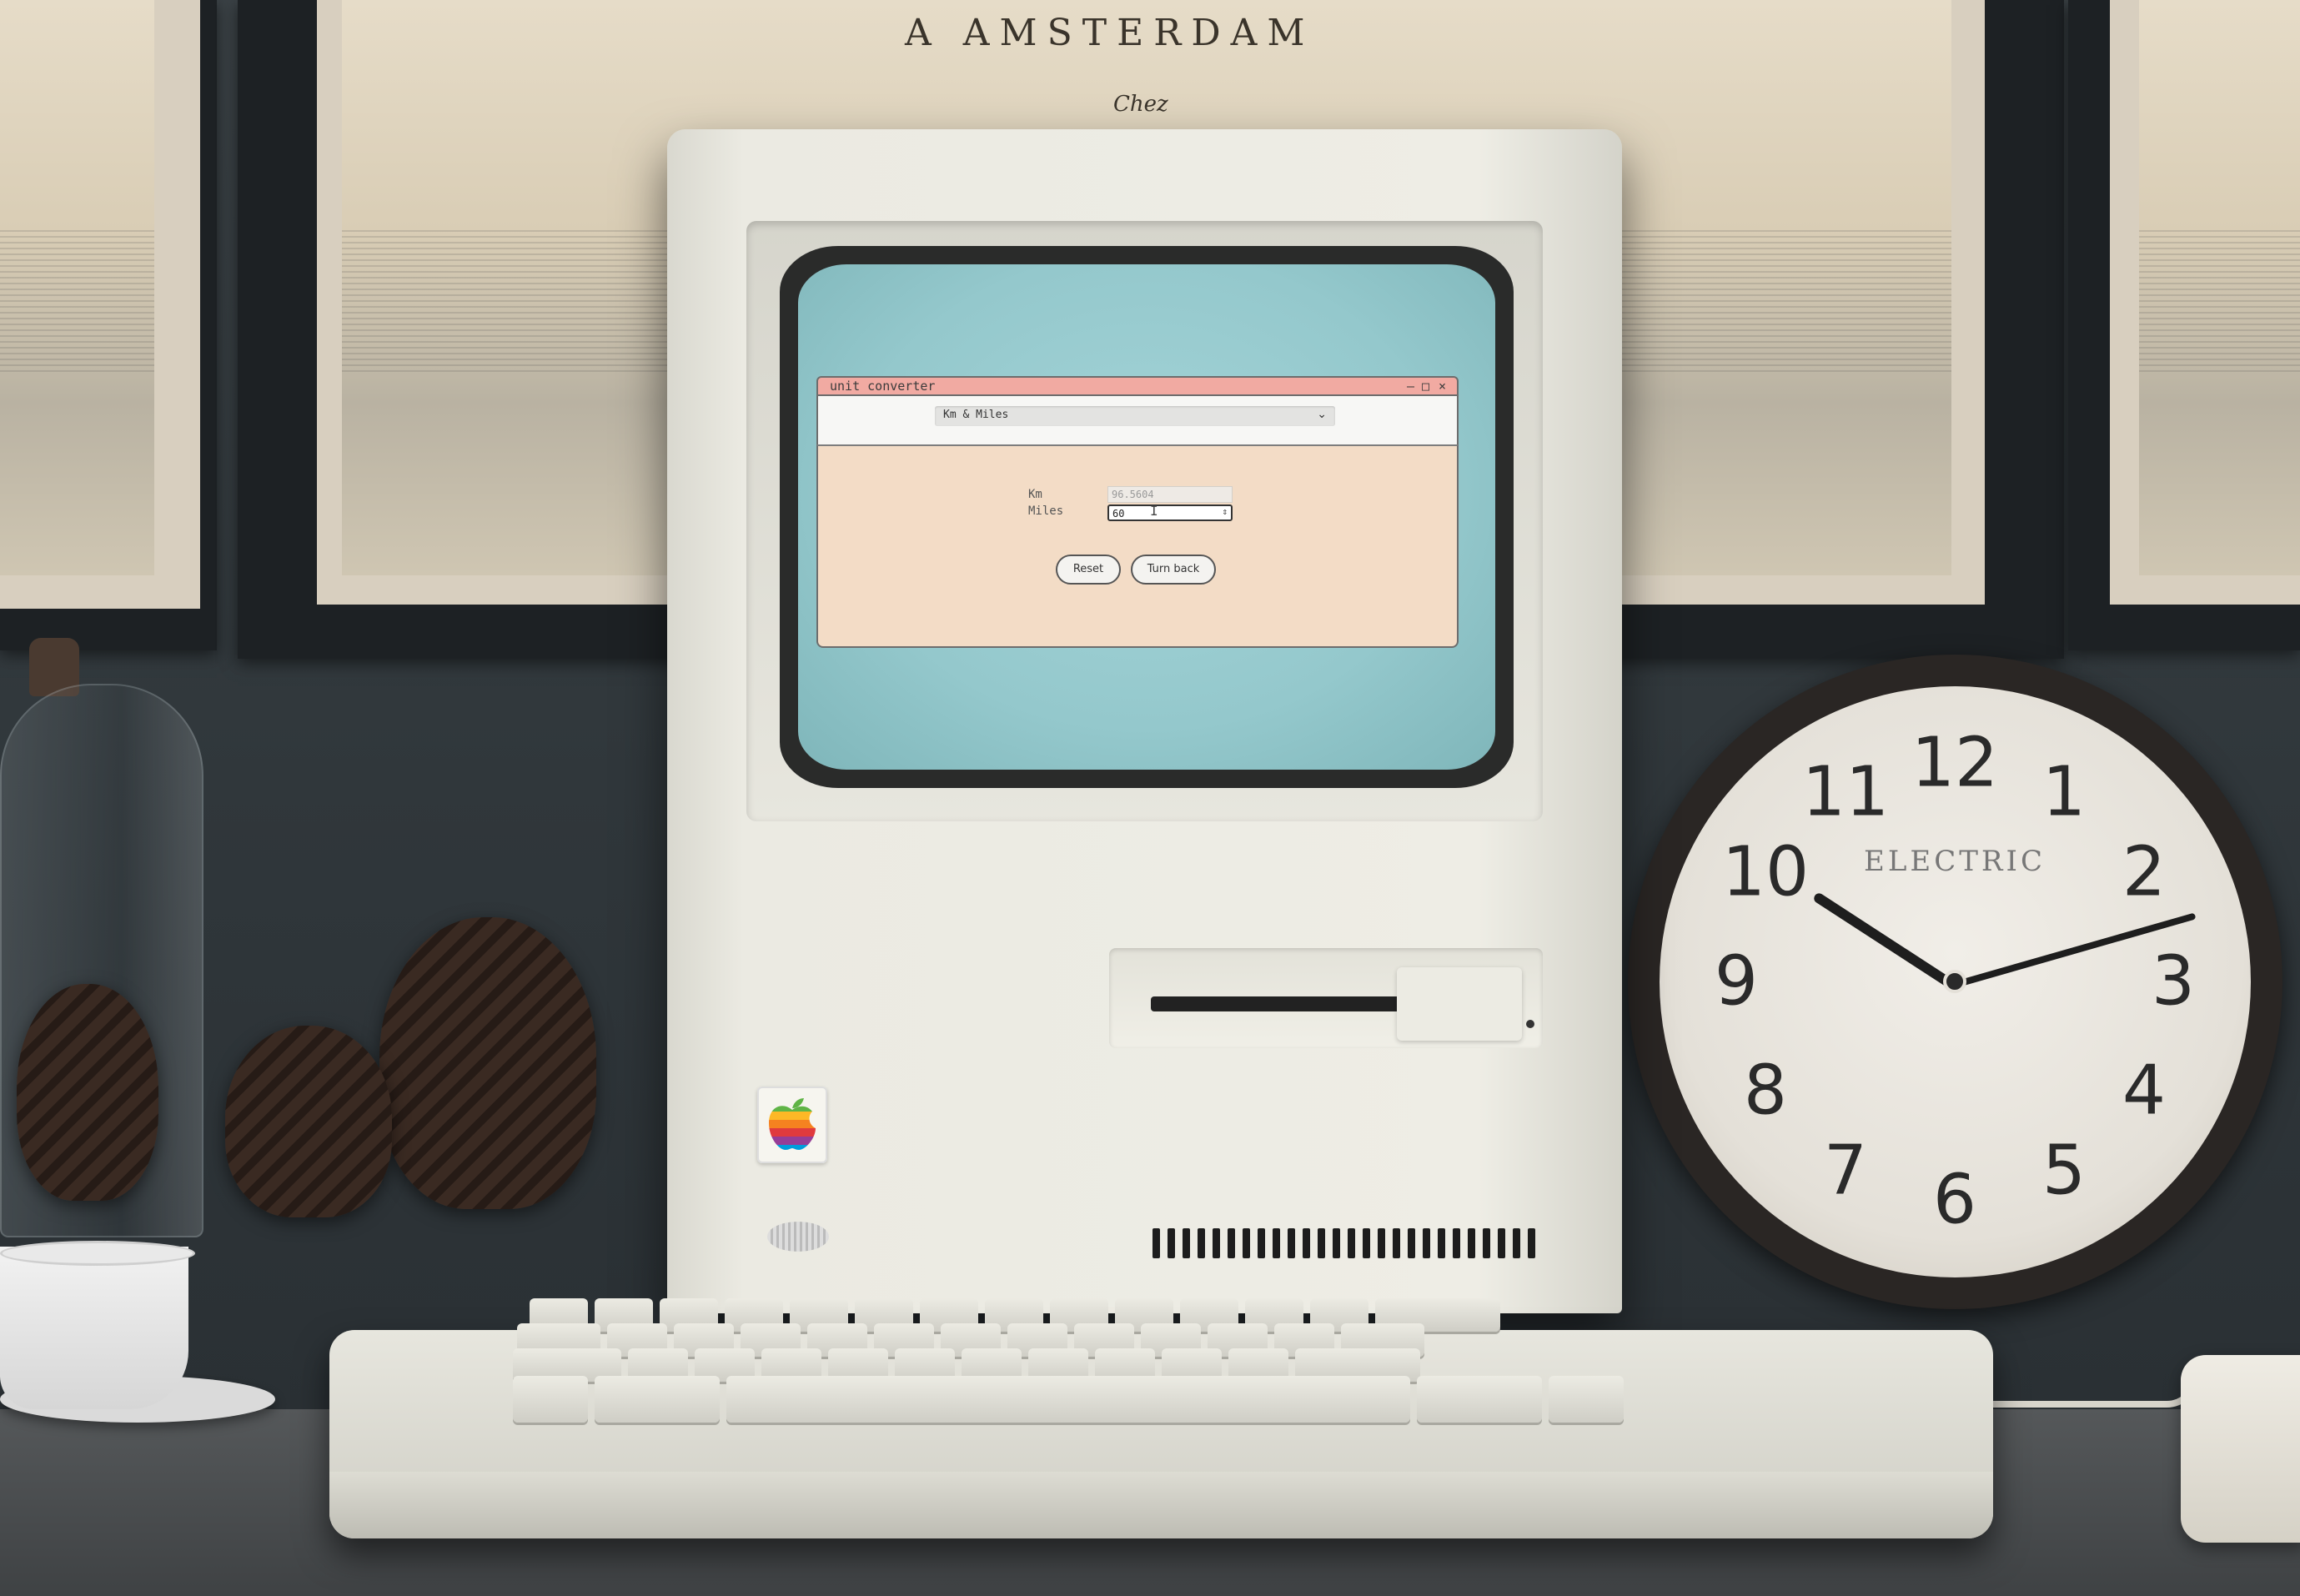  I want to click on clock-number: 11, so click(1845, 792).